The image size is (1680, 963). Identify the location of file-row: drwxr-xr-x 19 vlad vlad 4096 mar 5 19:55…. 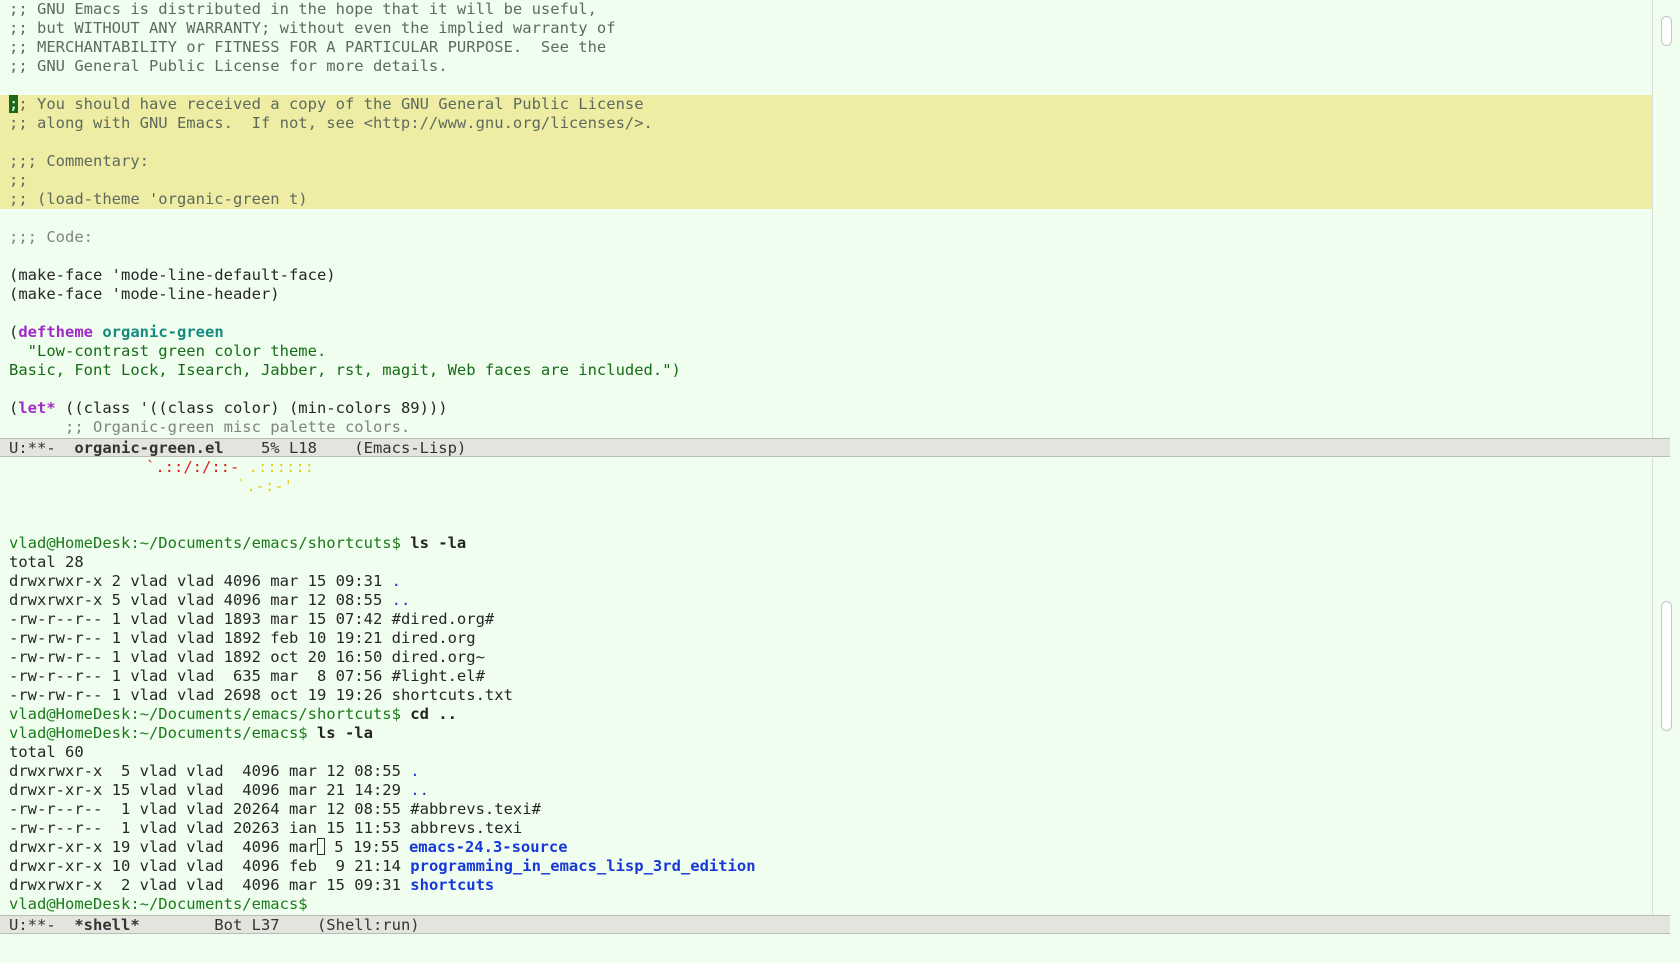
(288, 847).